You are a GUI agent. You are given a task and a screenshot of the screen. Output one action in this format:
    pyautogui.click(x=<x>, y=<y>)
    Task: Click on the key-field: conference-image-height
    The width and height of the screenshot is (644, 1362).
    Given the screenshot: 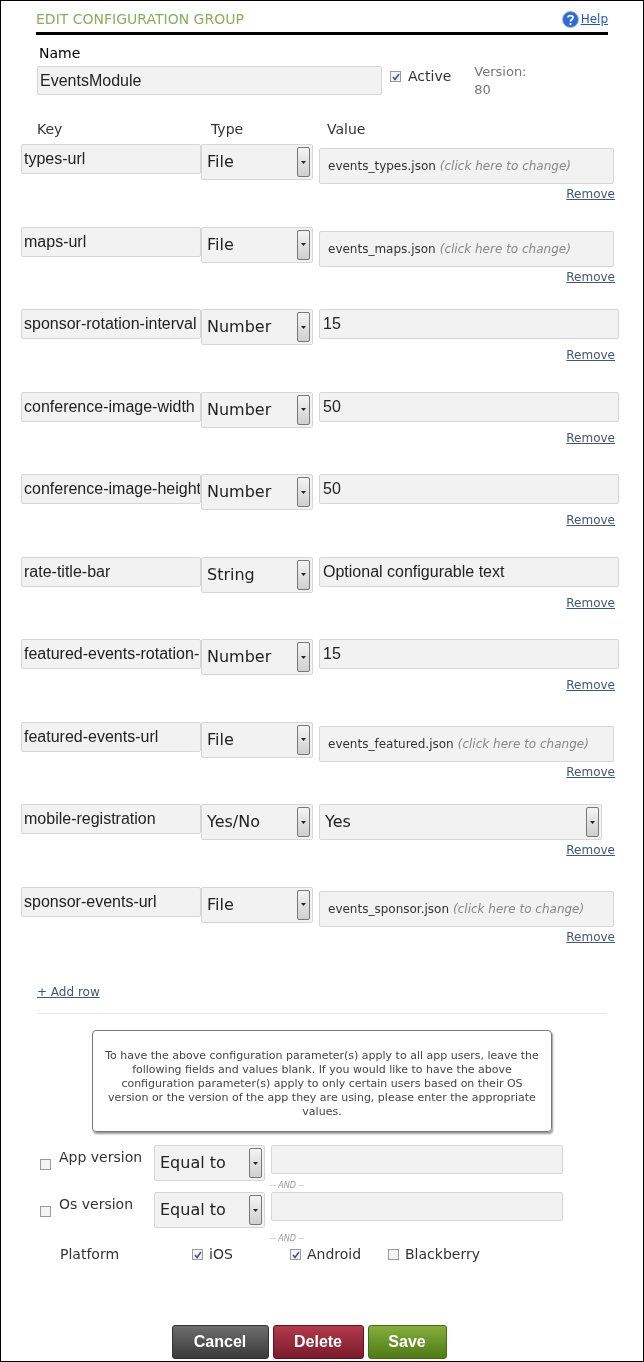 What is the action you would take?
    pyautogui.click(x=111, y=489)
    